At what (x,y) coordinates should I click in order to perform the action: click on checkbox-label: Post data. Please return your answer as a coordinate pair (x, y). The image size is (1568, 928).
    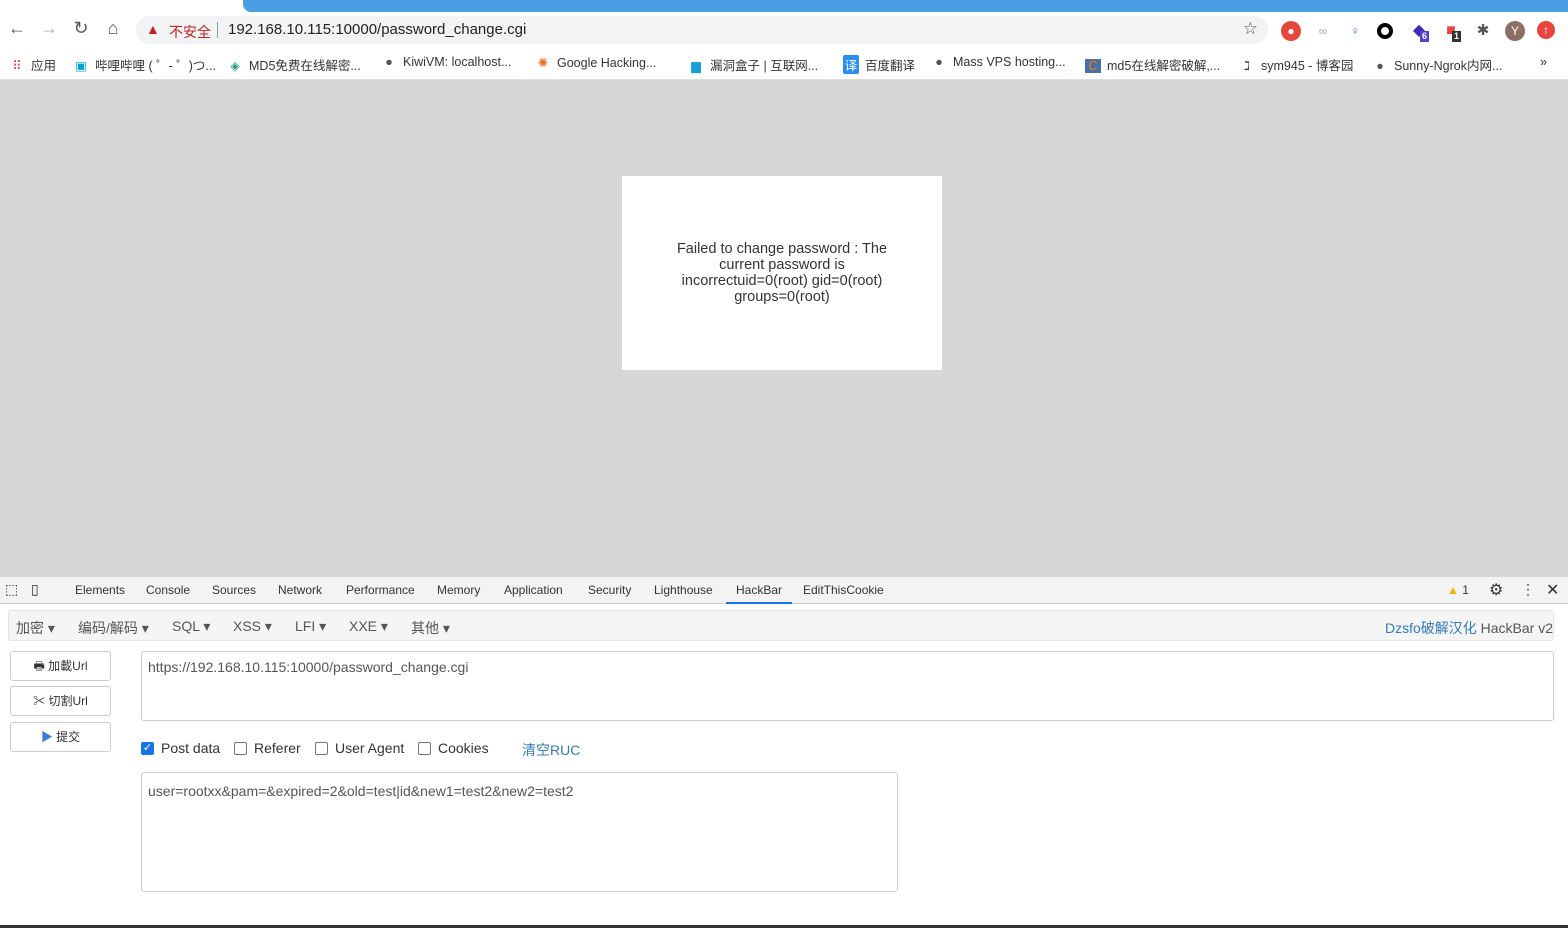
    Looking at the image, I should click on (191, 748).